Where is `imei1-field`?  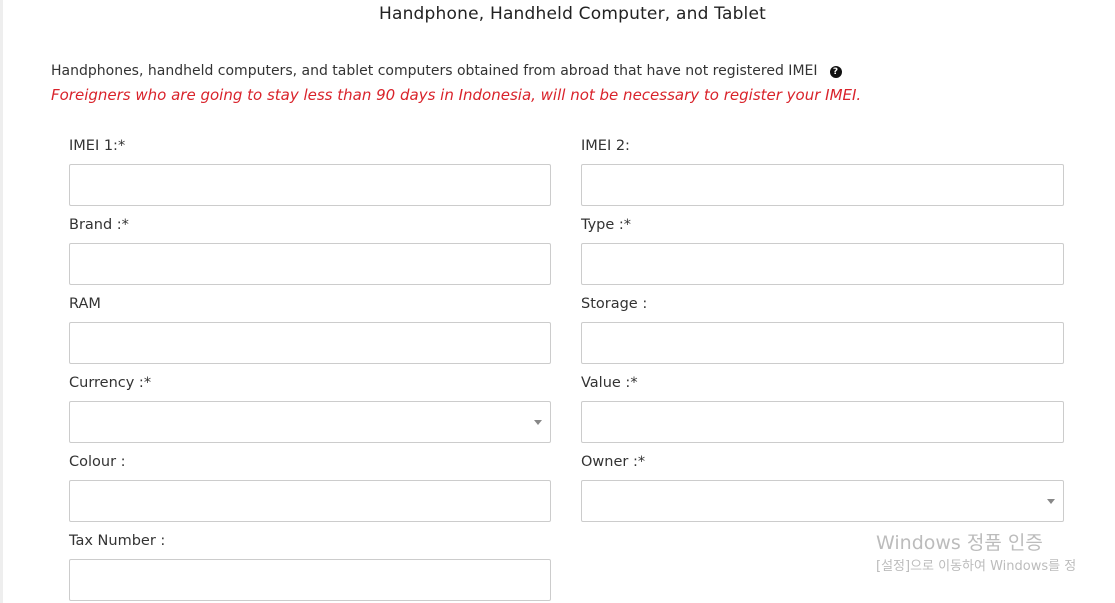 imei1-field is located at coordinates (310, 185).